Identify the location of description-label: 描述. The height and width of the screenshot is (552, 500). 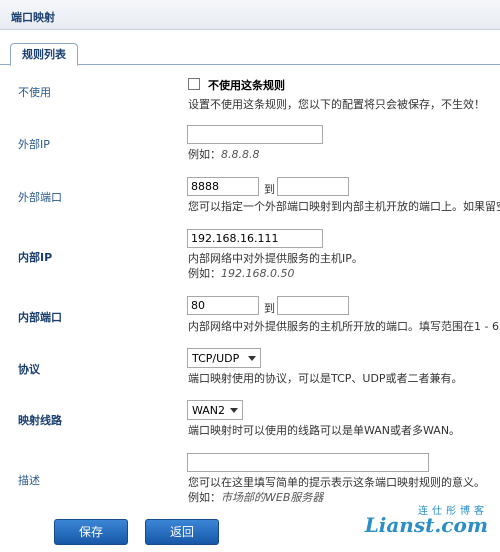
(29, 480).